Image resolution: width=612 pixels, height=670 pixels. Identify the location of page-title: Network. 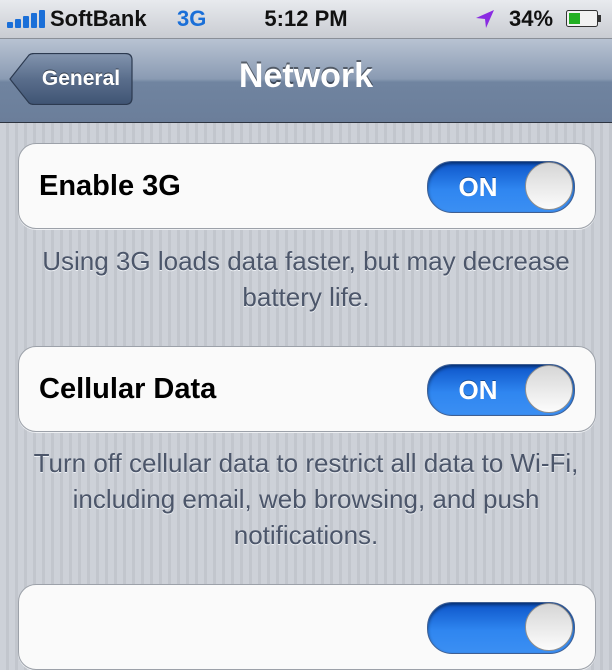
(306, 76).